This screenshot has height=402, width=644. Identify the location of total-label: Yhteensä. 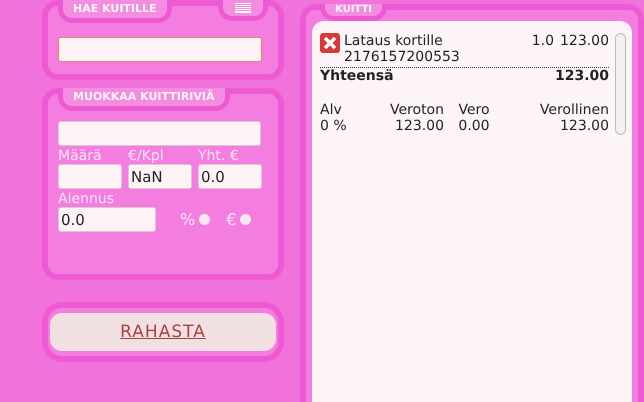
(357, 76).